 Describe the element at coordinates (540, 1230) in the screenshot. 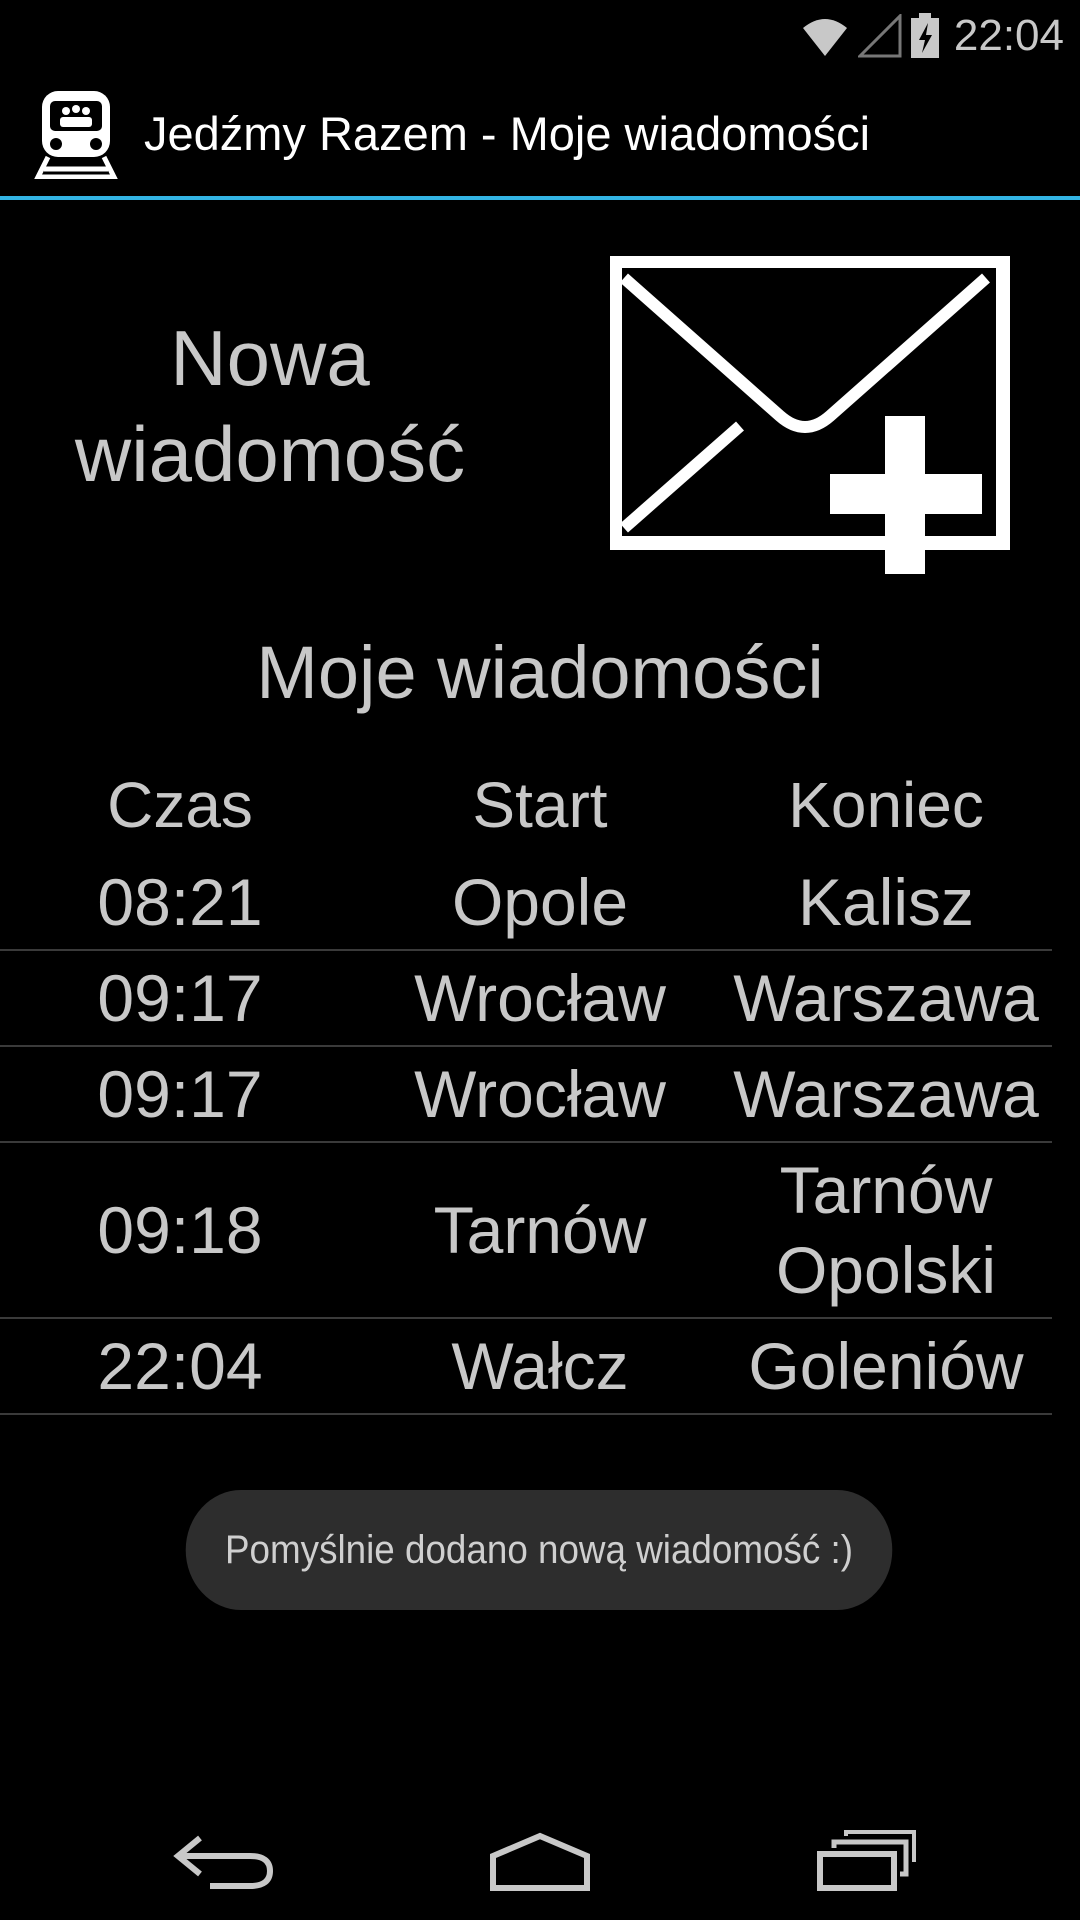

I see `row-start: Tarnów` at that location.